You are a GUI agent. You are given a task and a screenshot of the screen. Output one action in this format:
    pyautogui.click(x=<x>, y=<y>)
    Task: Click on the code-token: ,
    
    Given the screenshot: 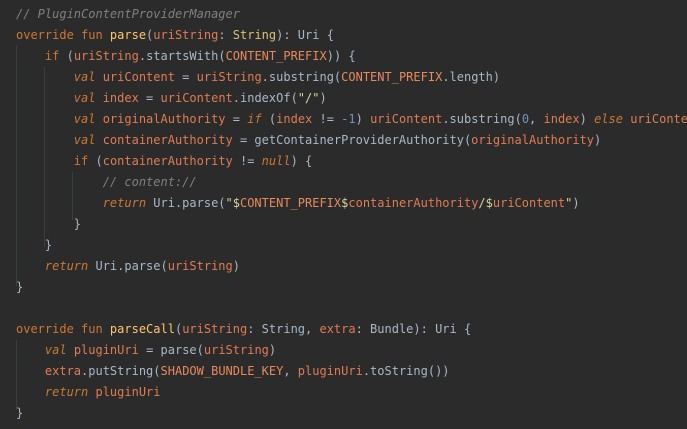 What is the action you would take?
    pyautogui.click(x=290, y=371)
    